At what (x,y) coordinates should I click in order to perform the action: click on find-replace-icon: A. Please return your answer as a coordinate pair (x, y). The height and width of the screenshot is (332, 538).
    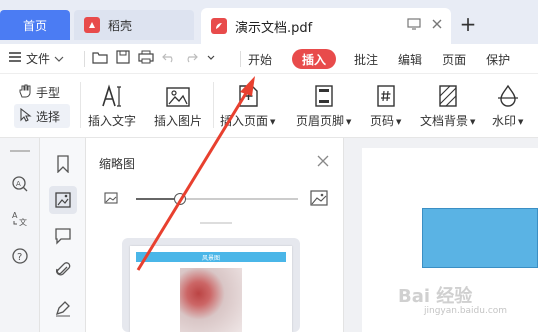
    Looking at the image, I should click on (20, 184).